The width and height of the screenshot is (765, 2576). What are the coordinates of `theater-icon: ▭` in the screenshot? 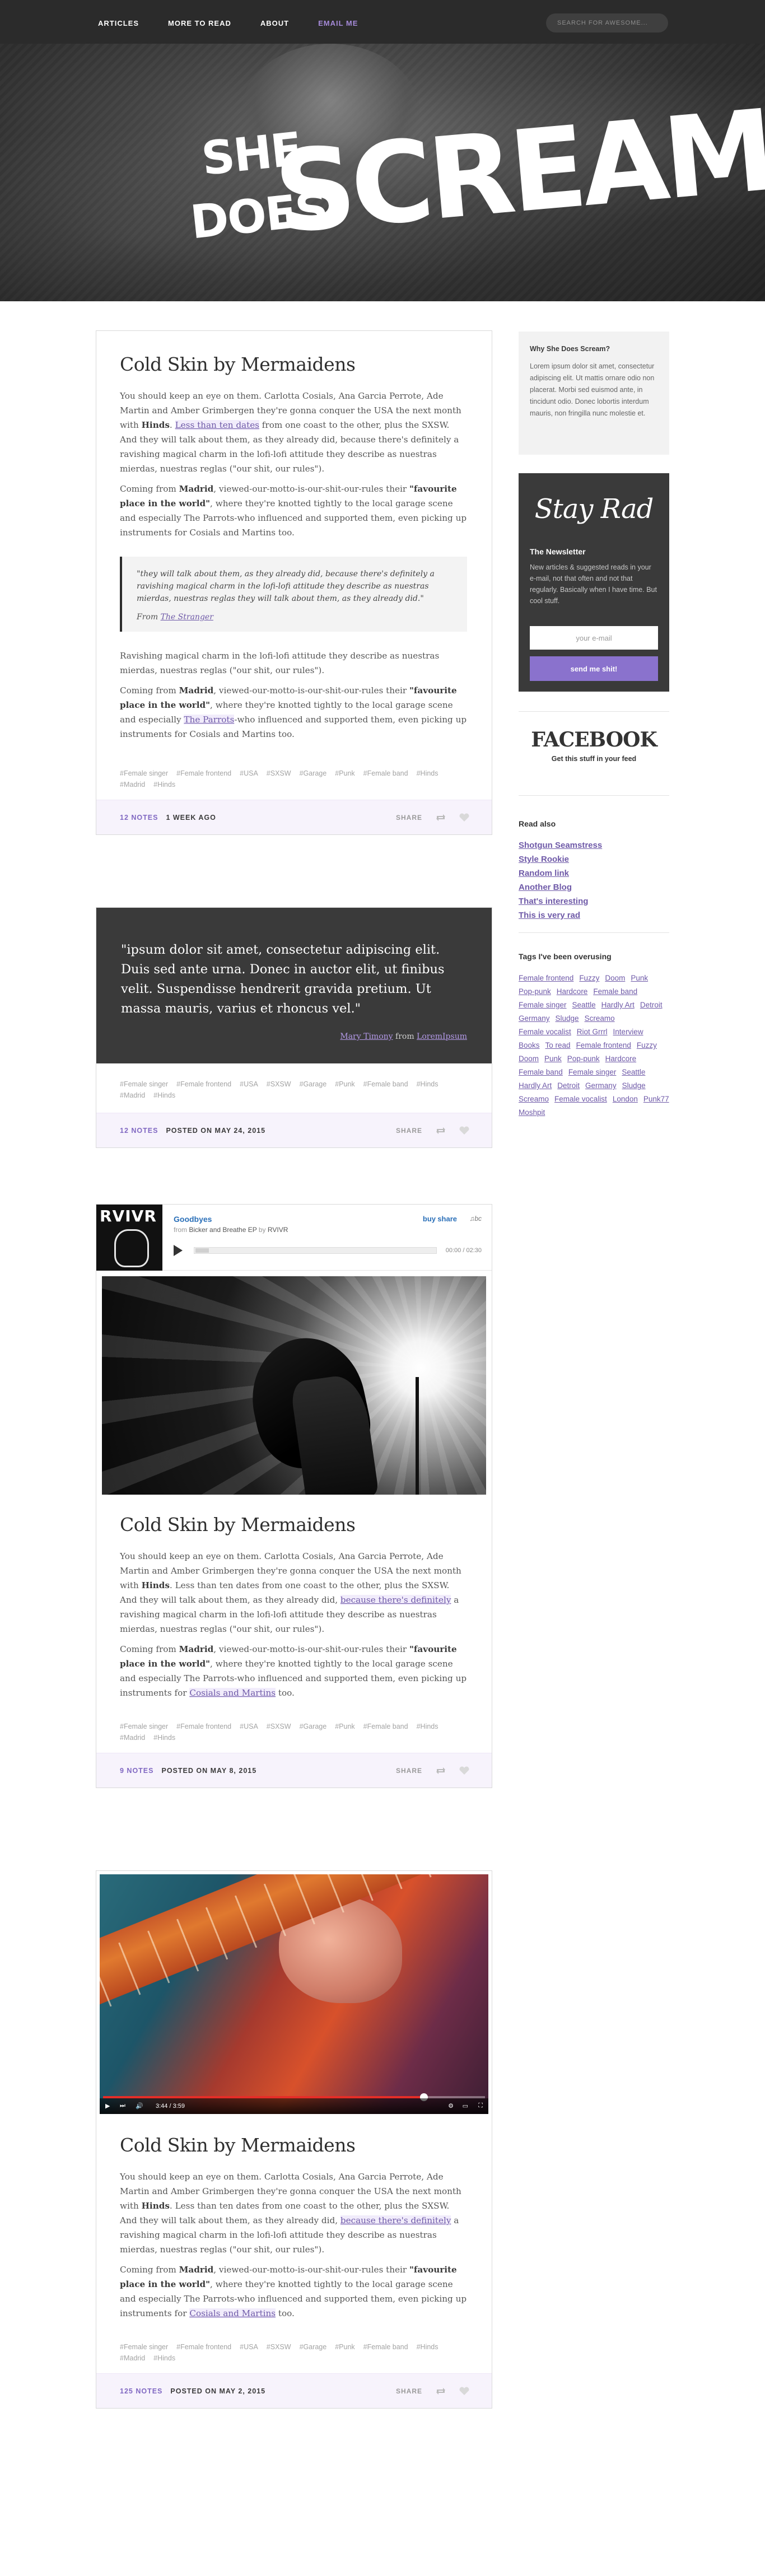 It's located at (466, 2106).